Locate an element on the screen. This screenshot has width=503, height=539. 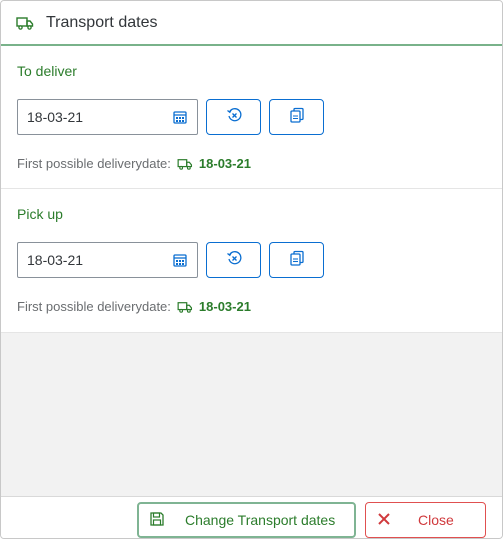
dialog-footer: Change Transport dates Close is located at coordinates (251, 517).